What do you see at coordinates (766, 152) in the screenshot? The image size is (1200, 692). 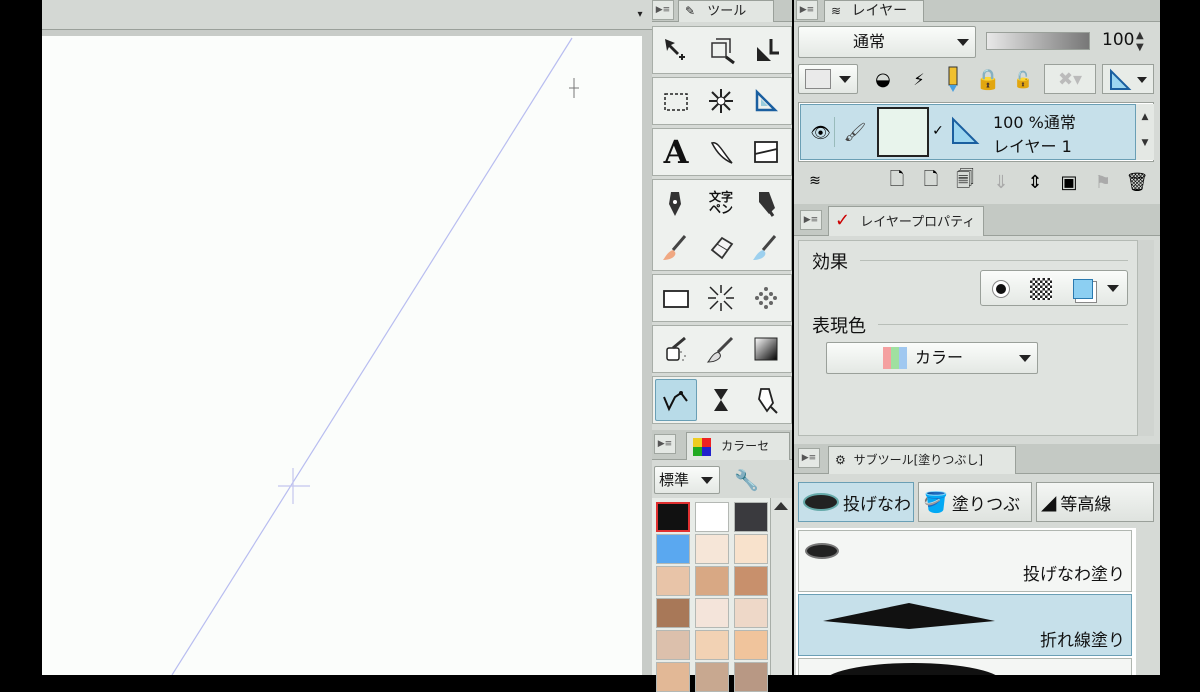 I see `frame-border-tool-icon` at bounding box center [766, 152].